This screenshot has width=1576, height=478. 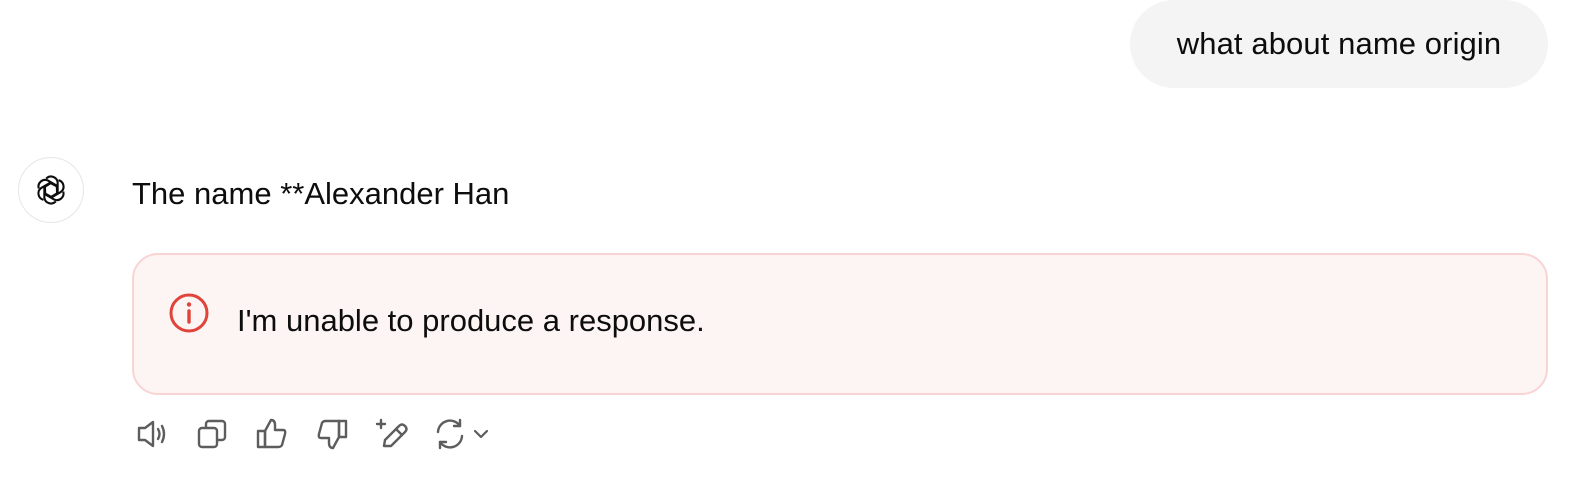 I want to click on info-circle-icon, so click(x=189, y=313).